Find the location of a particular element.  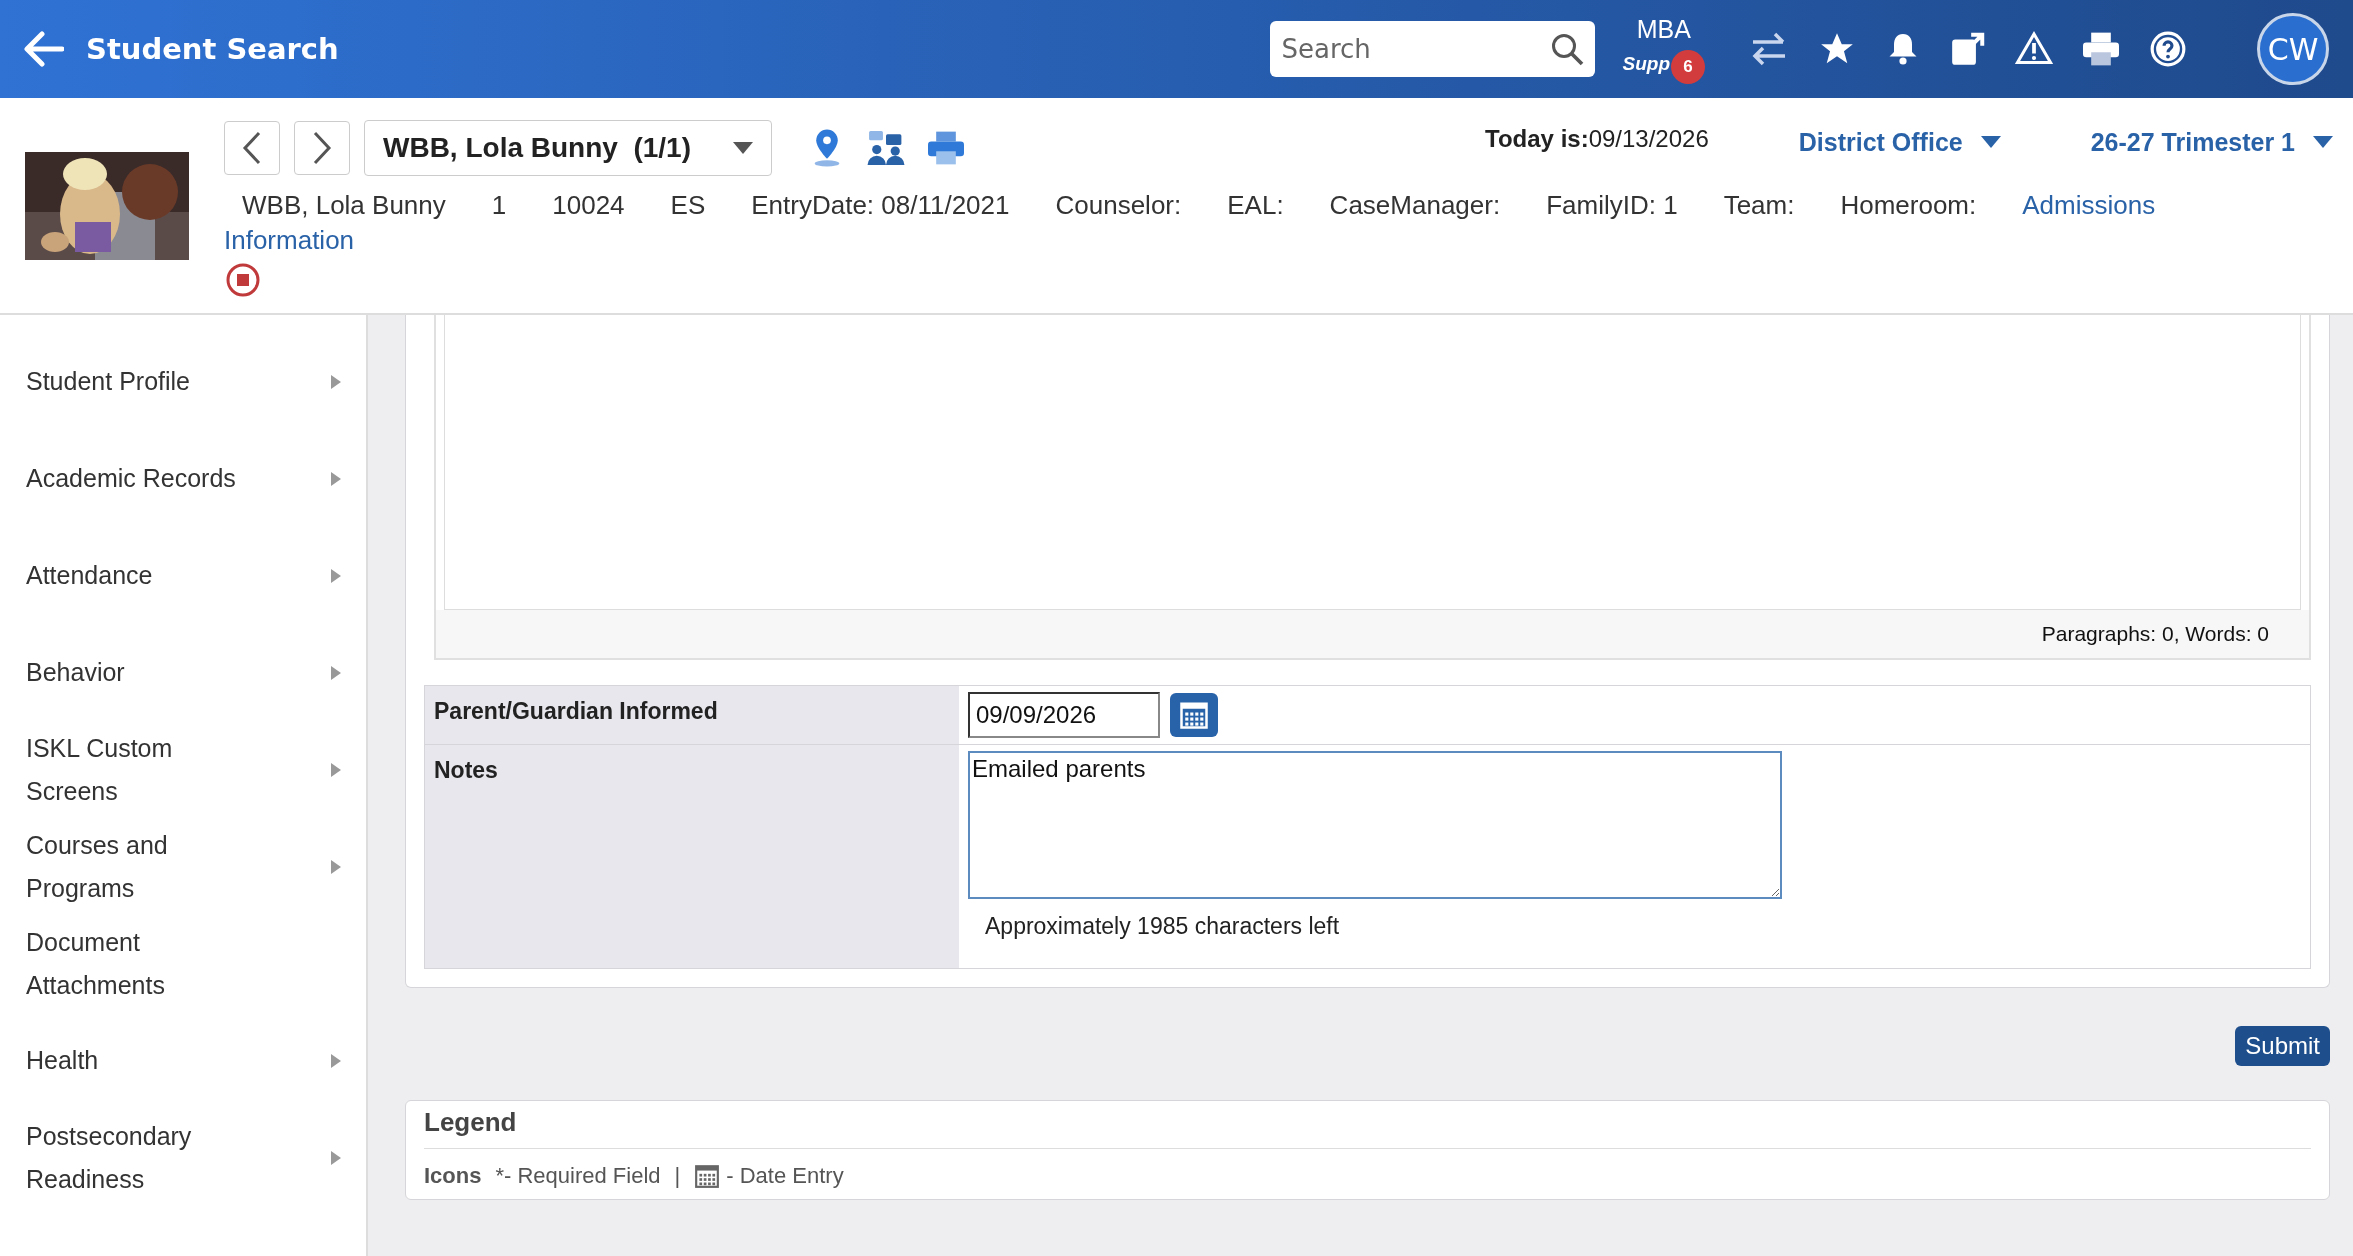

school-dropdown: District Office is located at coordinates (1899, 142).